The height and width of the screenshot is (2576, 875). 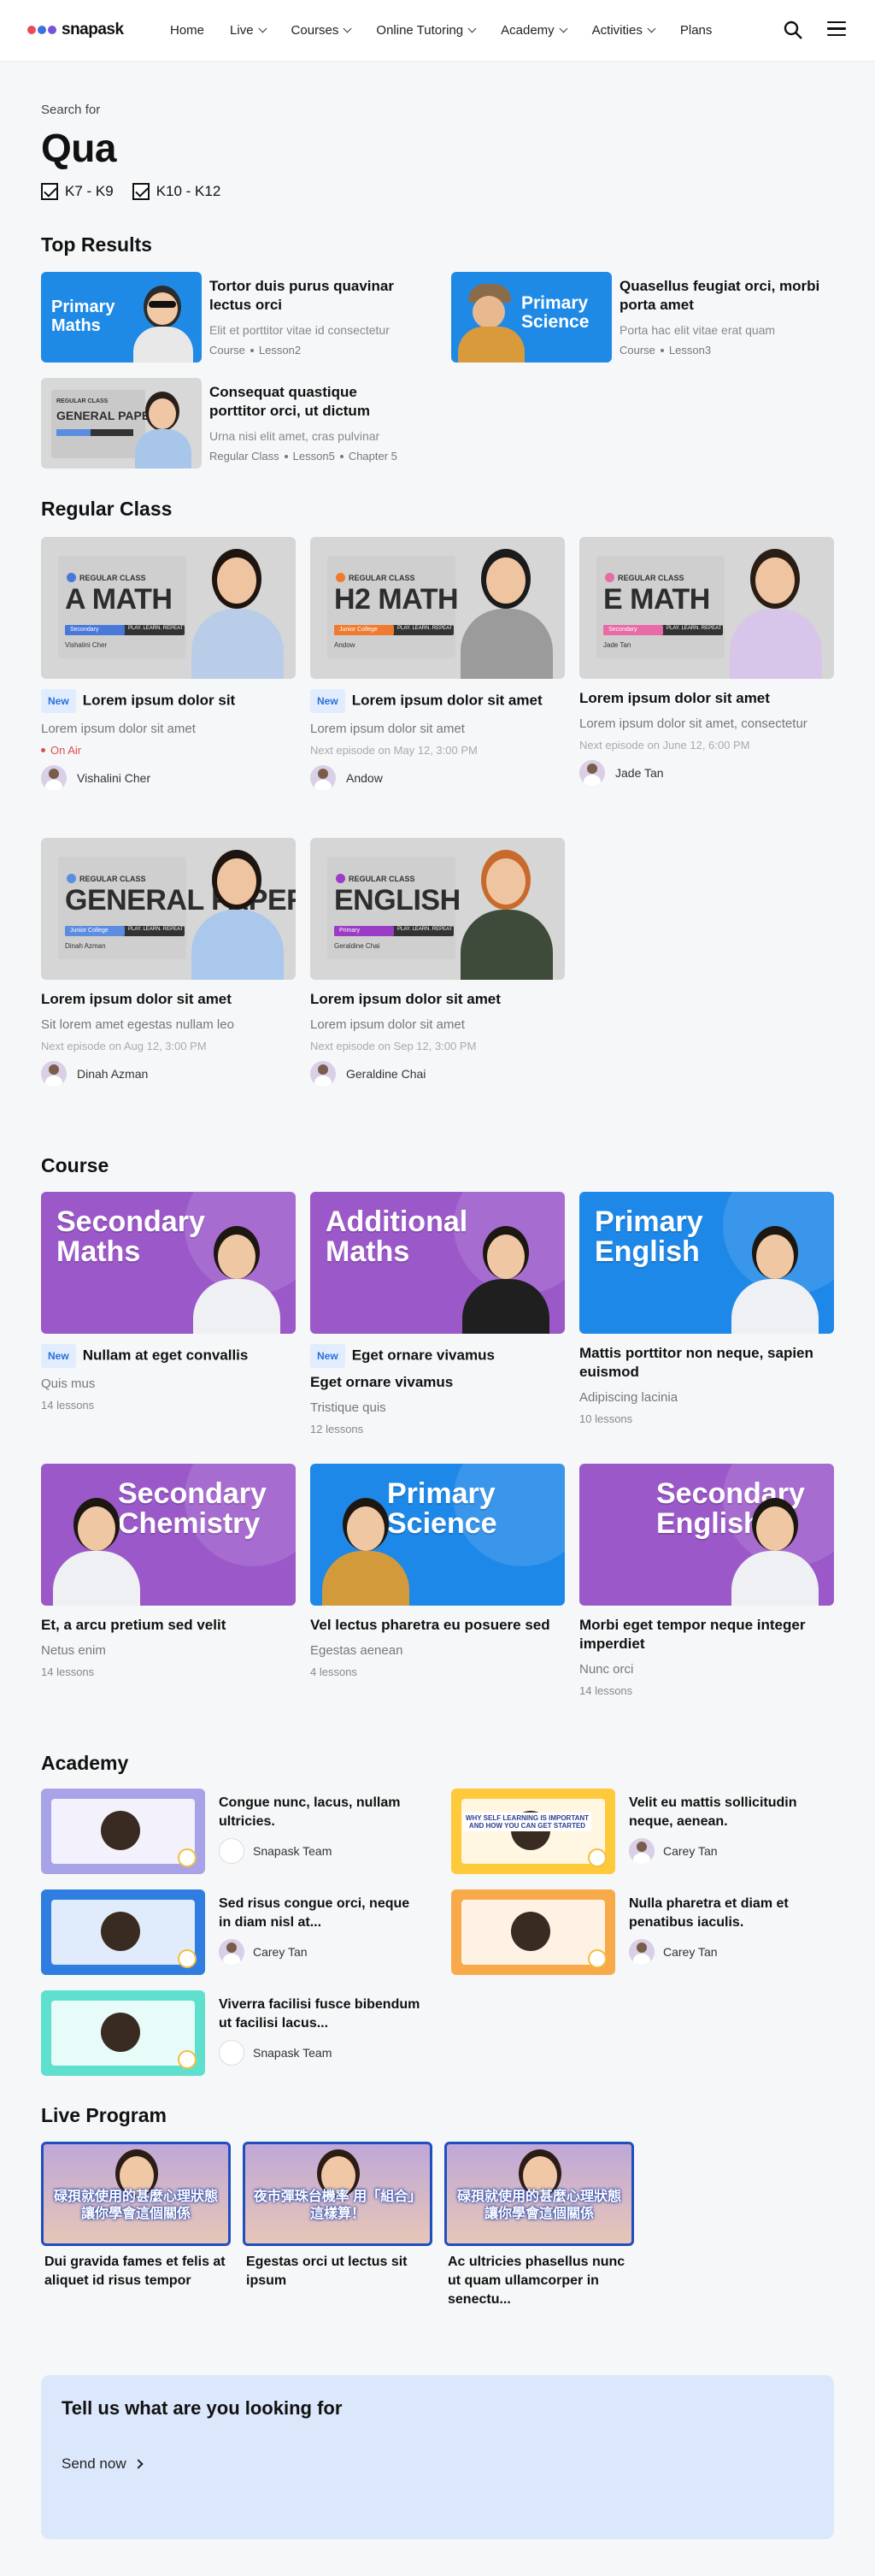 I want to click on live-program-thumbnail: 夜市彈珠台機率 用「組合」這樣算！, so click(x=337, y=2194).